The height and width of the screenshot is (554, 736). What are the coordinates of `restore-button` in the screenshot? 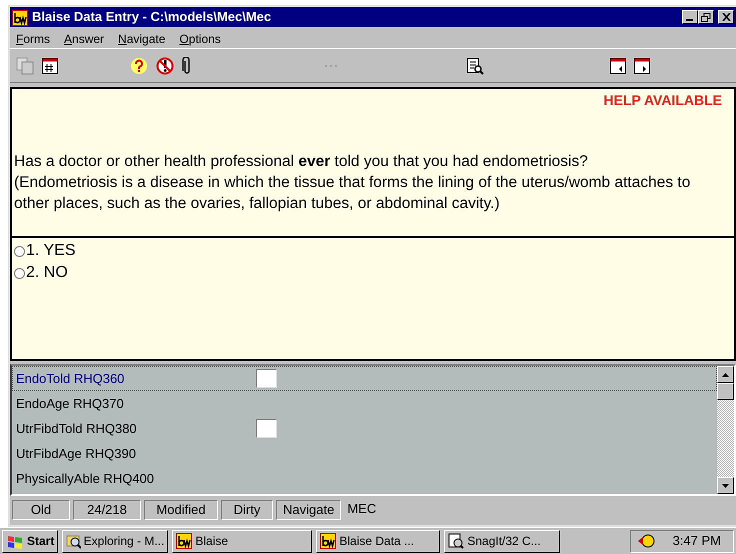 It's located at (706, 17).